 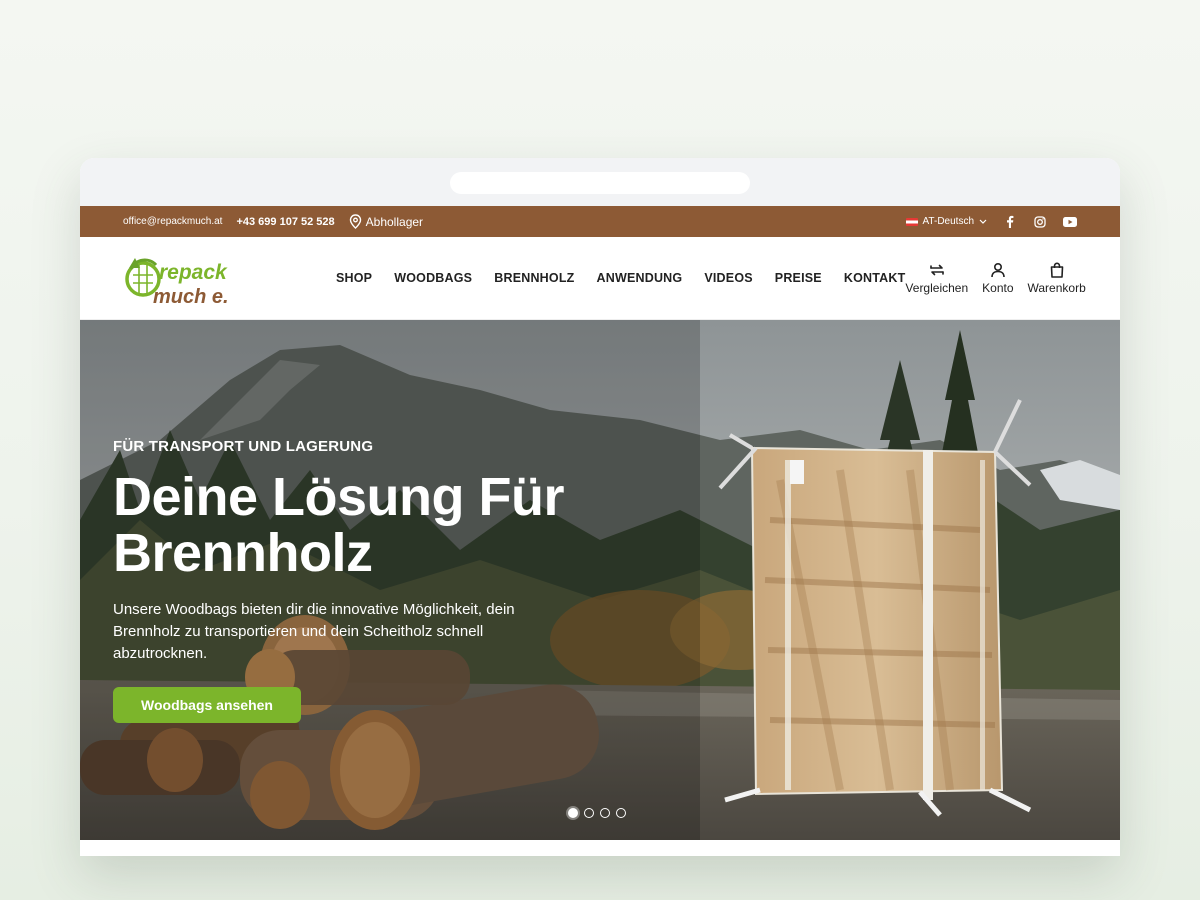 I want to click on slider-pagination, so click(x=597, y=813).